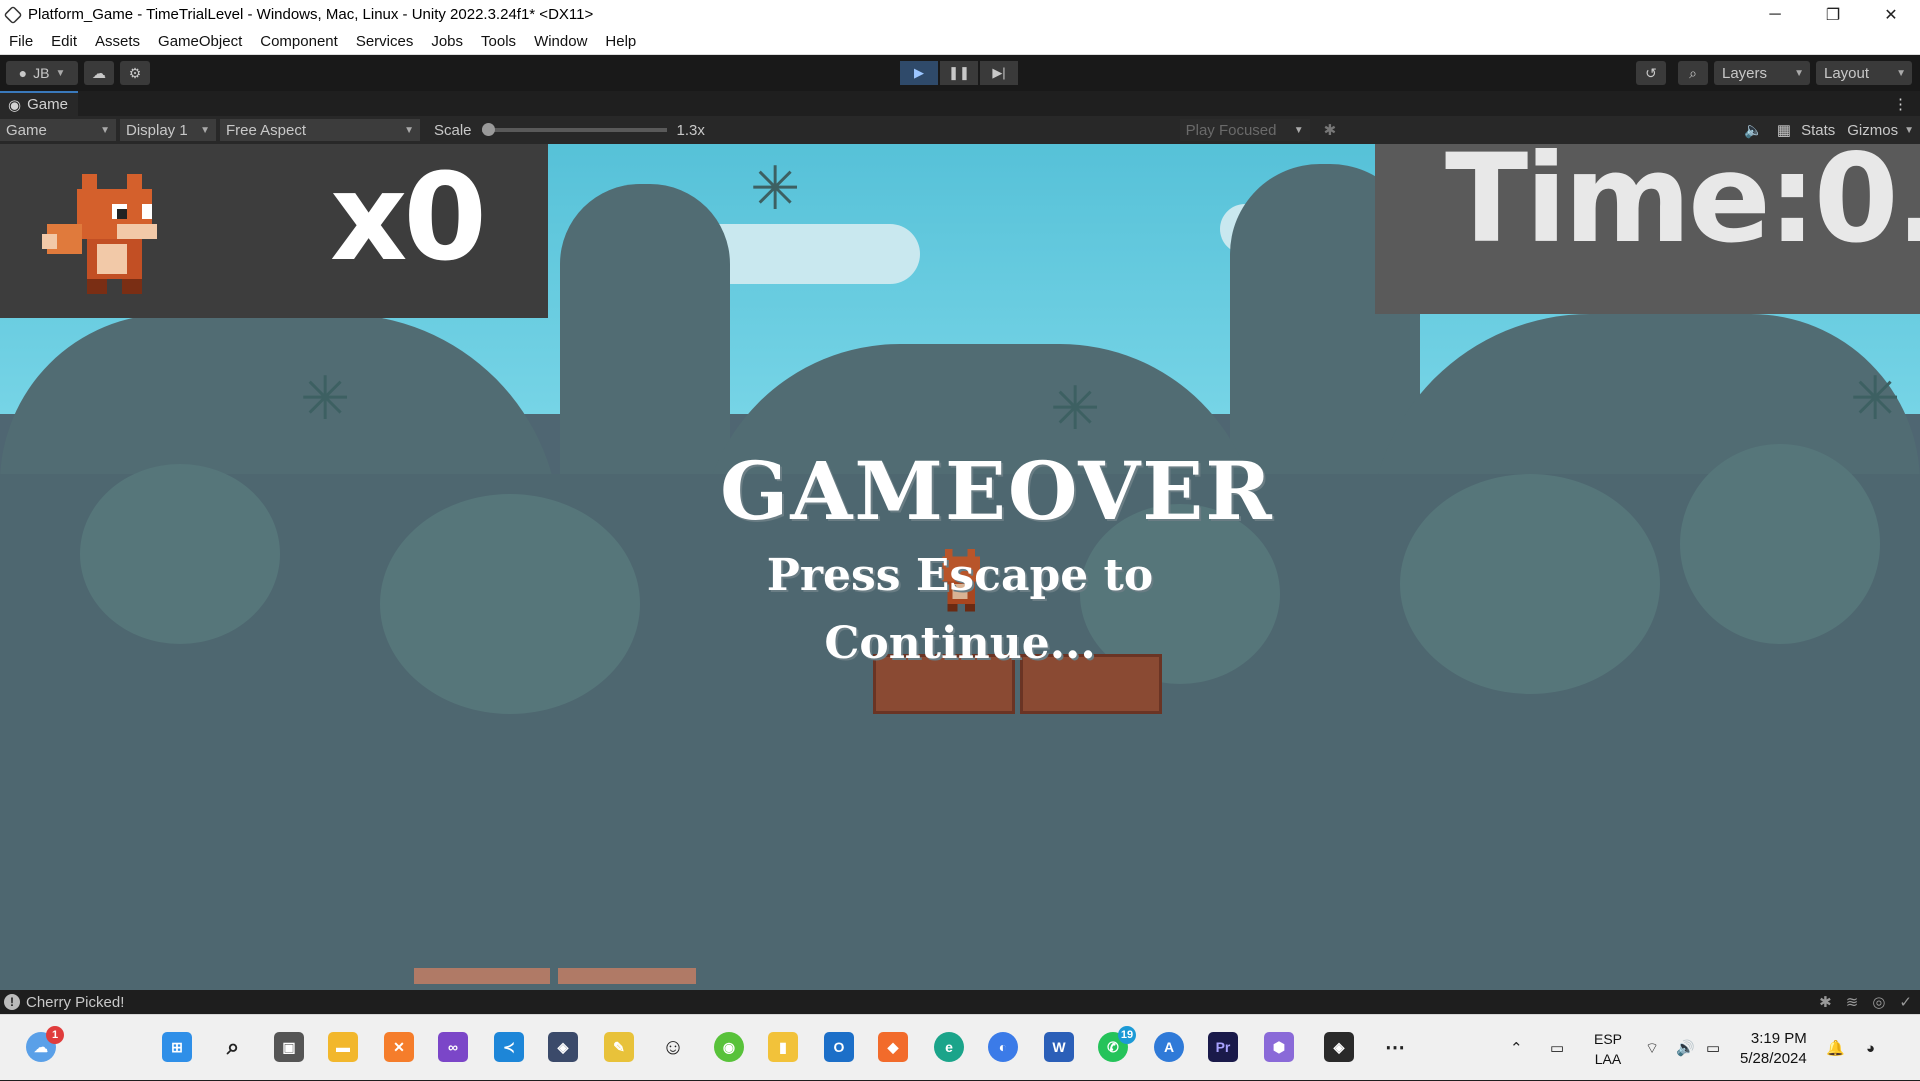 This screenshot has width=1920, height=1081. Describe the element at coordinates (408, 218) in the screenshot. I see `cherry-count: x0` at that location.